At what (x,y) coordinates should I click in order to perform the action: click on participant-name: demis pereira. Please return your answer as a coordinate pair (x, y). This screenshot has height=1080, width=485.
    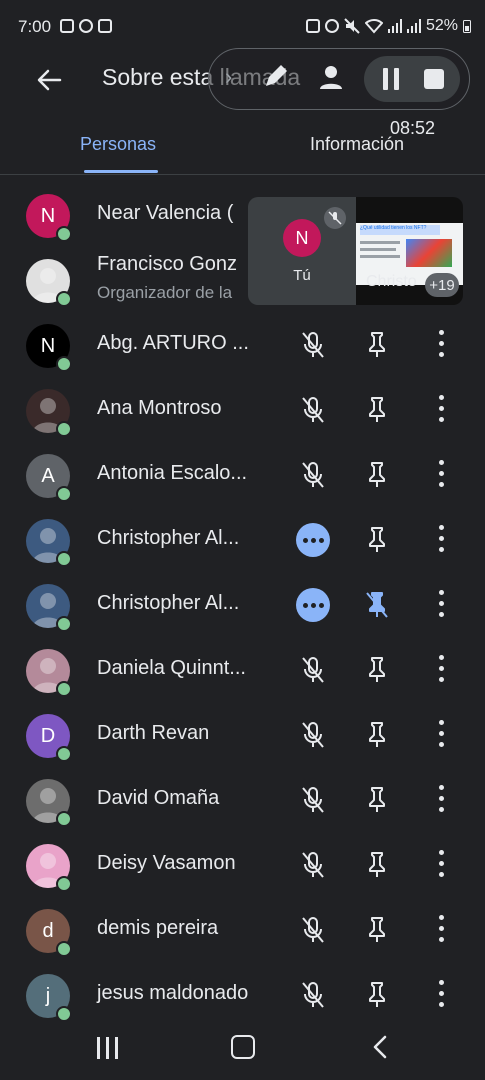
    Looking at the image, I should click on (158, 928).